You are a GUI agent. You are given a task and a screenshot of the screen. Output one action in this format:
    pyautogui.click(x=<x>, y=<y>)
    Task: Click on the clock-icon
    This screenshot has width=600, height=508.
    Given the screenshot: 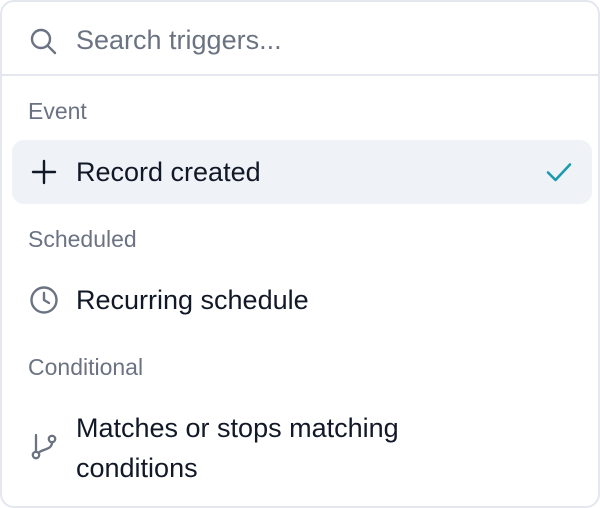 What is the action you would take?
    pyautogui.click(x=44, y=300)
    